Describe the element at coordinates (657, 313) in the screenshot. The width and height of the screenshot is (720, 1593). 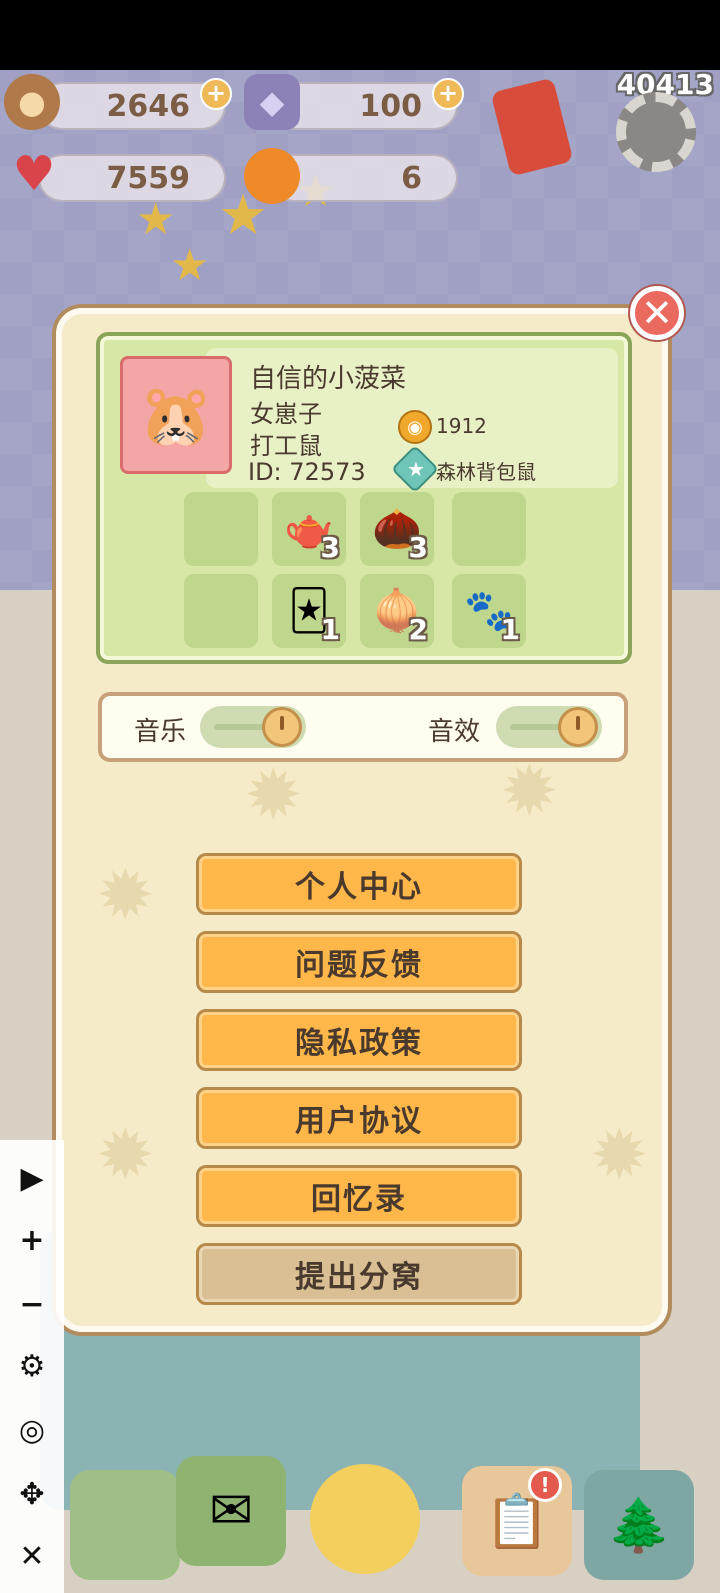
I see `close-button: ✕` at that location.